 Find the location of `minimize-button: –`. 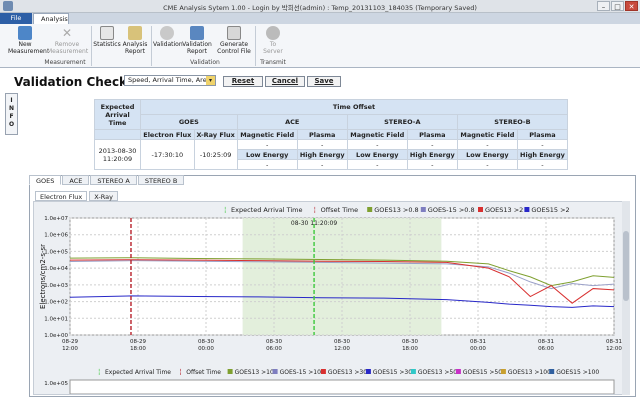

minimize-button: – is located at coordinates (603, 6).